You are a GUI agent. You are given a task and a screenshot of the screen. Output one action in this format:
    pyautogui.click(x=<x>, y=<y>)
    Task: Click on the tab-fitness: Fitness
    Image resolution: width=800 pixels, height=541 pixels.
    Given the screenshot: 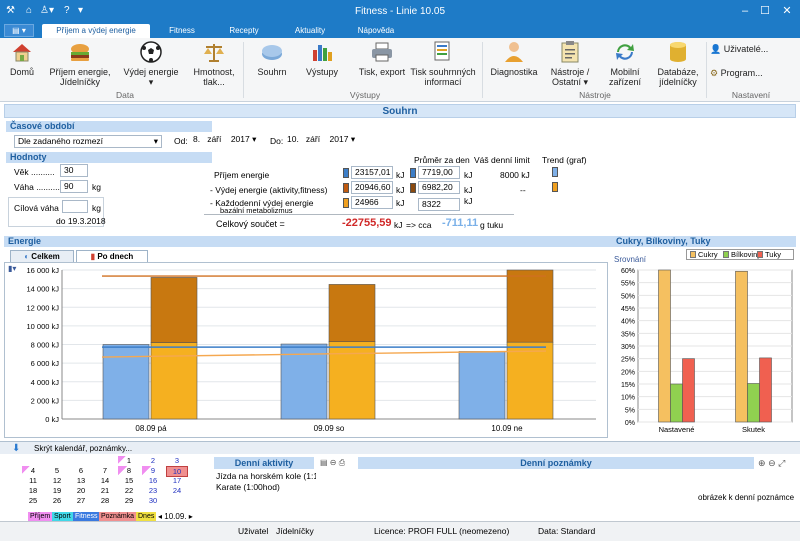 What is the action you would take?
    pyautogui.click(x=182, y=31)
    